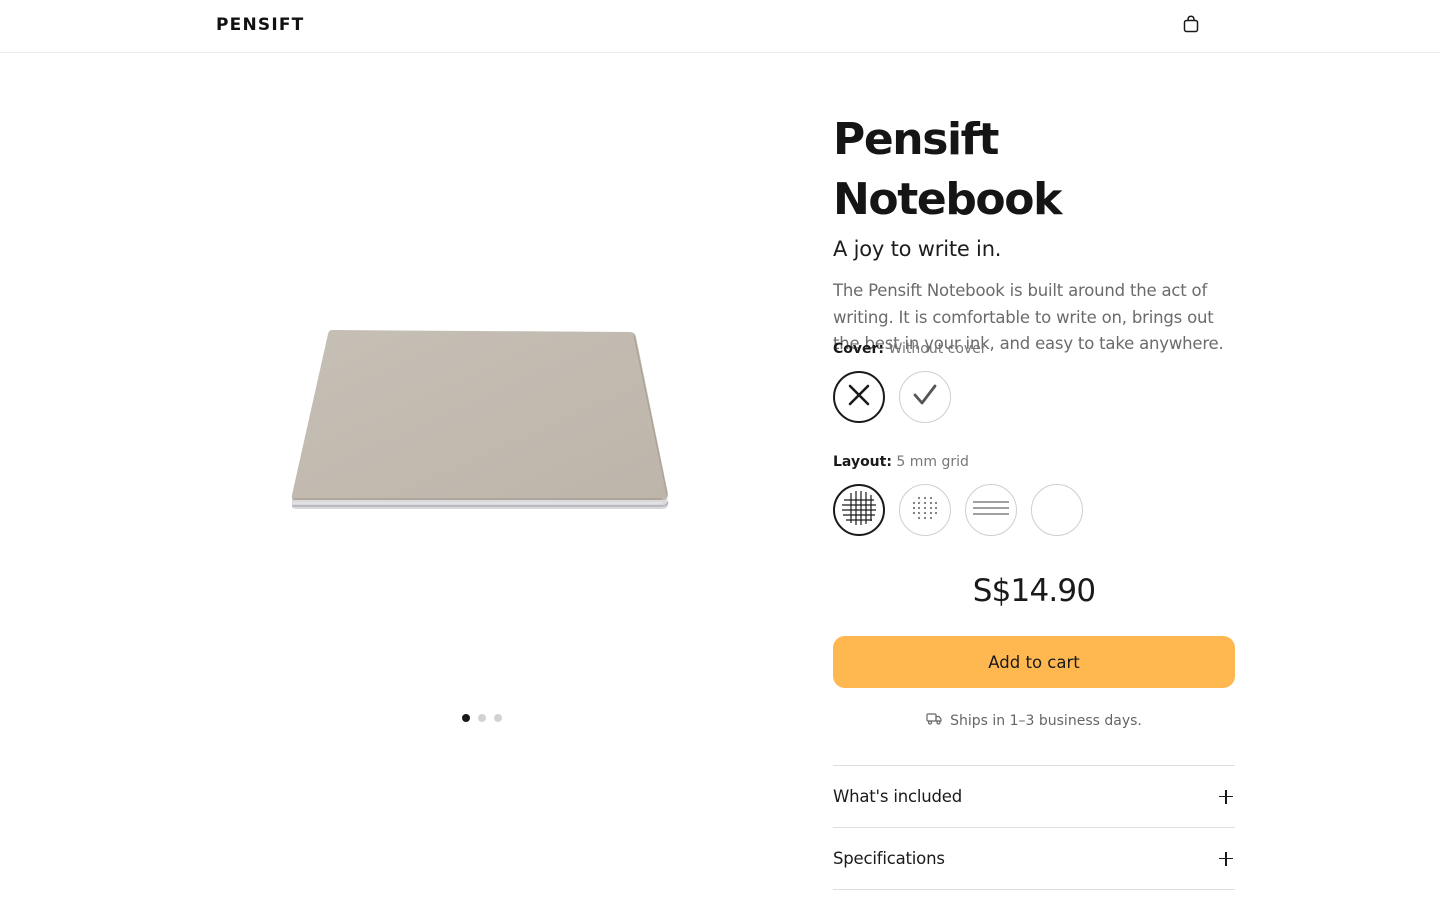  I want to click on checkmark-icon, so click(925, 397).